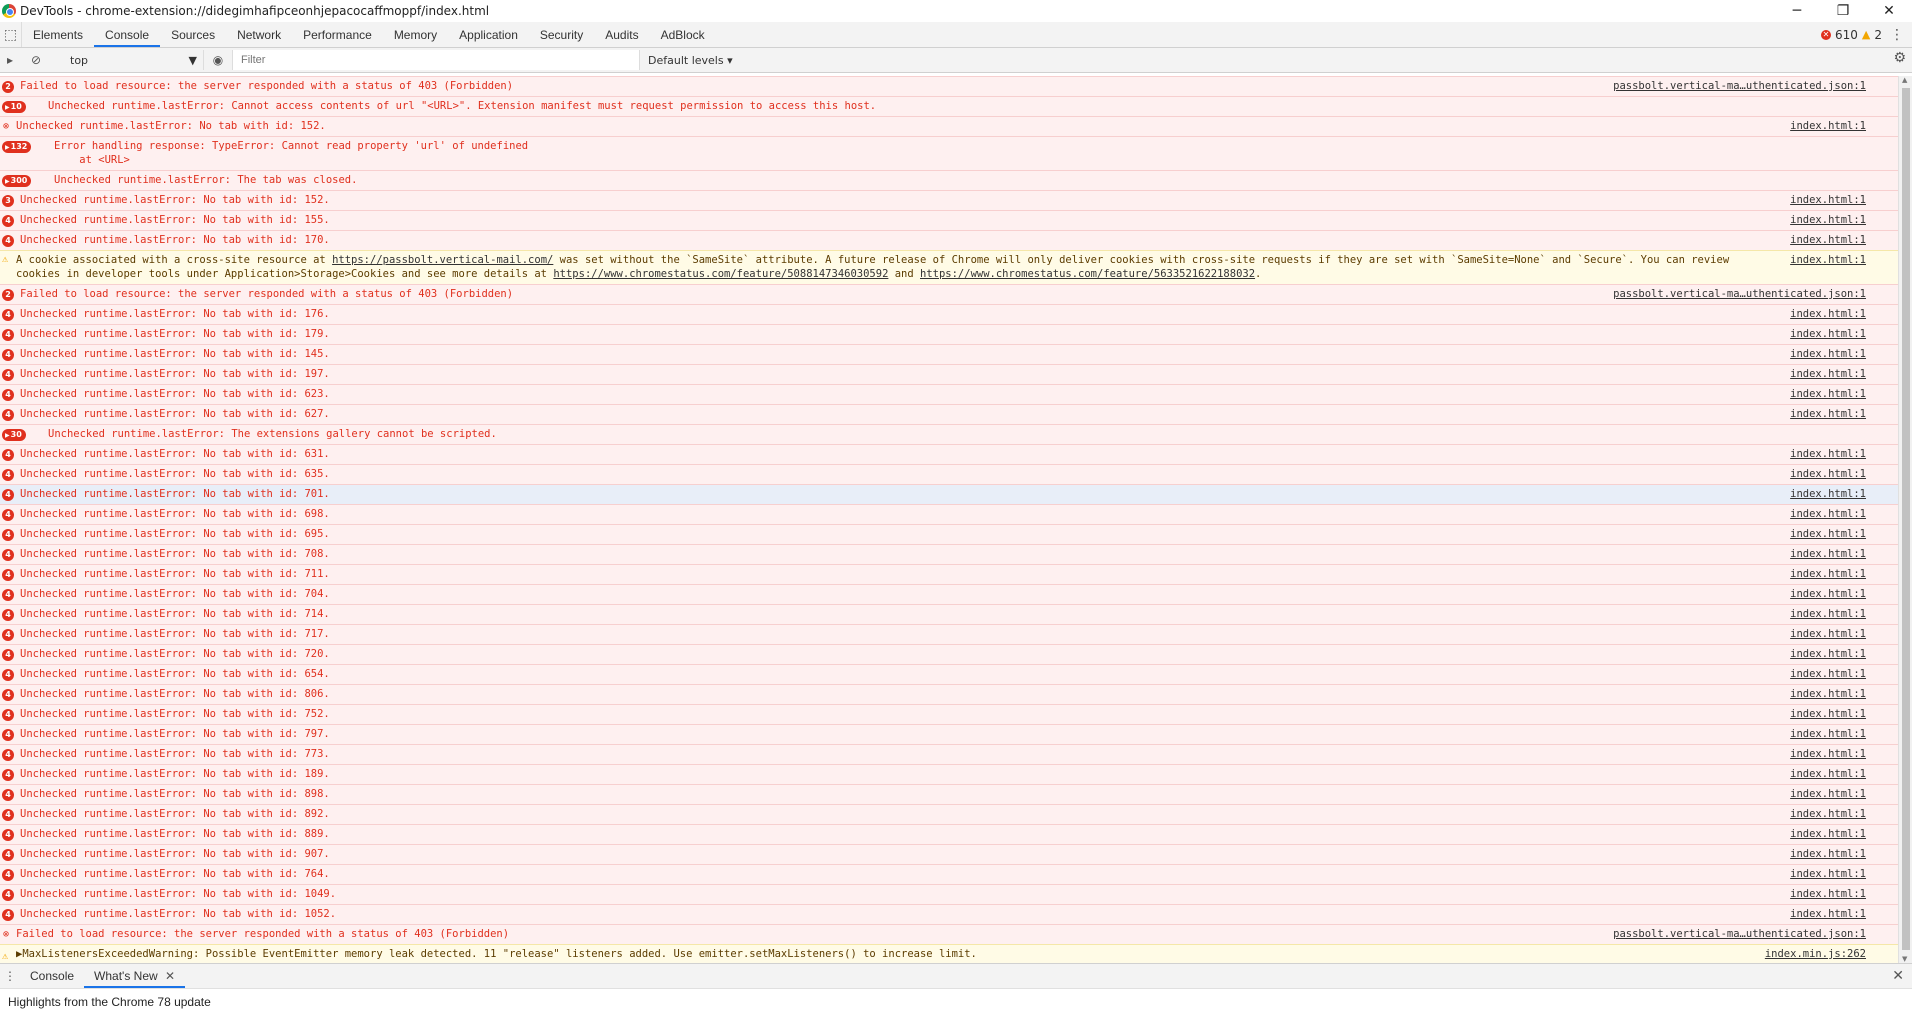 Image resolution: width=1912 pixels, height=1029 pixels. I want to click on inspect-element-icon: ⬚, so click(11, 34).